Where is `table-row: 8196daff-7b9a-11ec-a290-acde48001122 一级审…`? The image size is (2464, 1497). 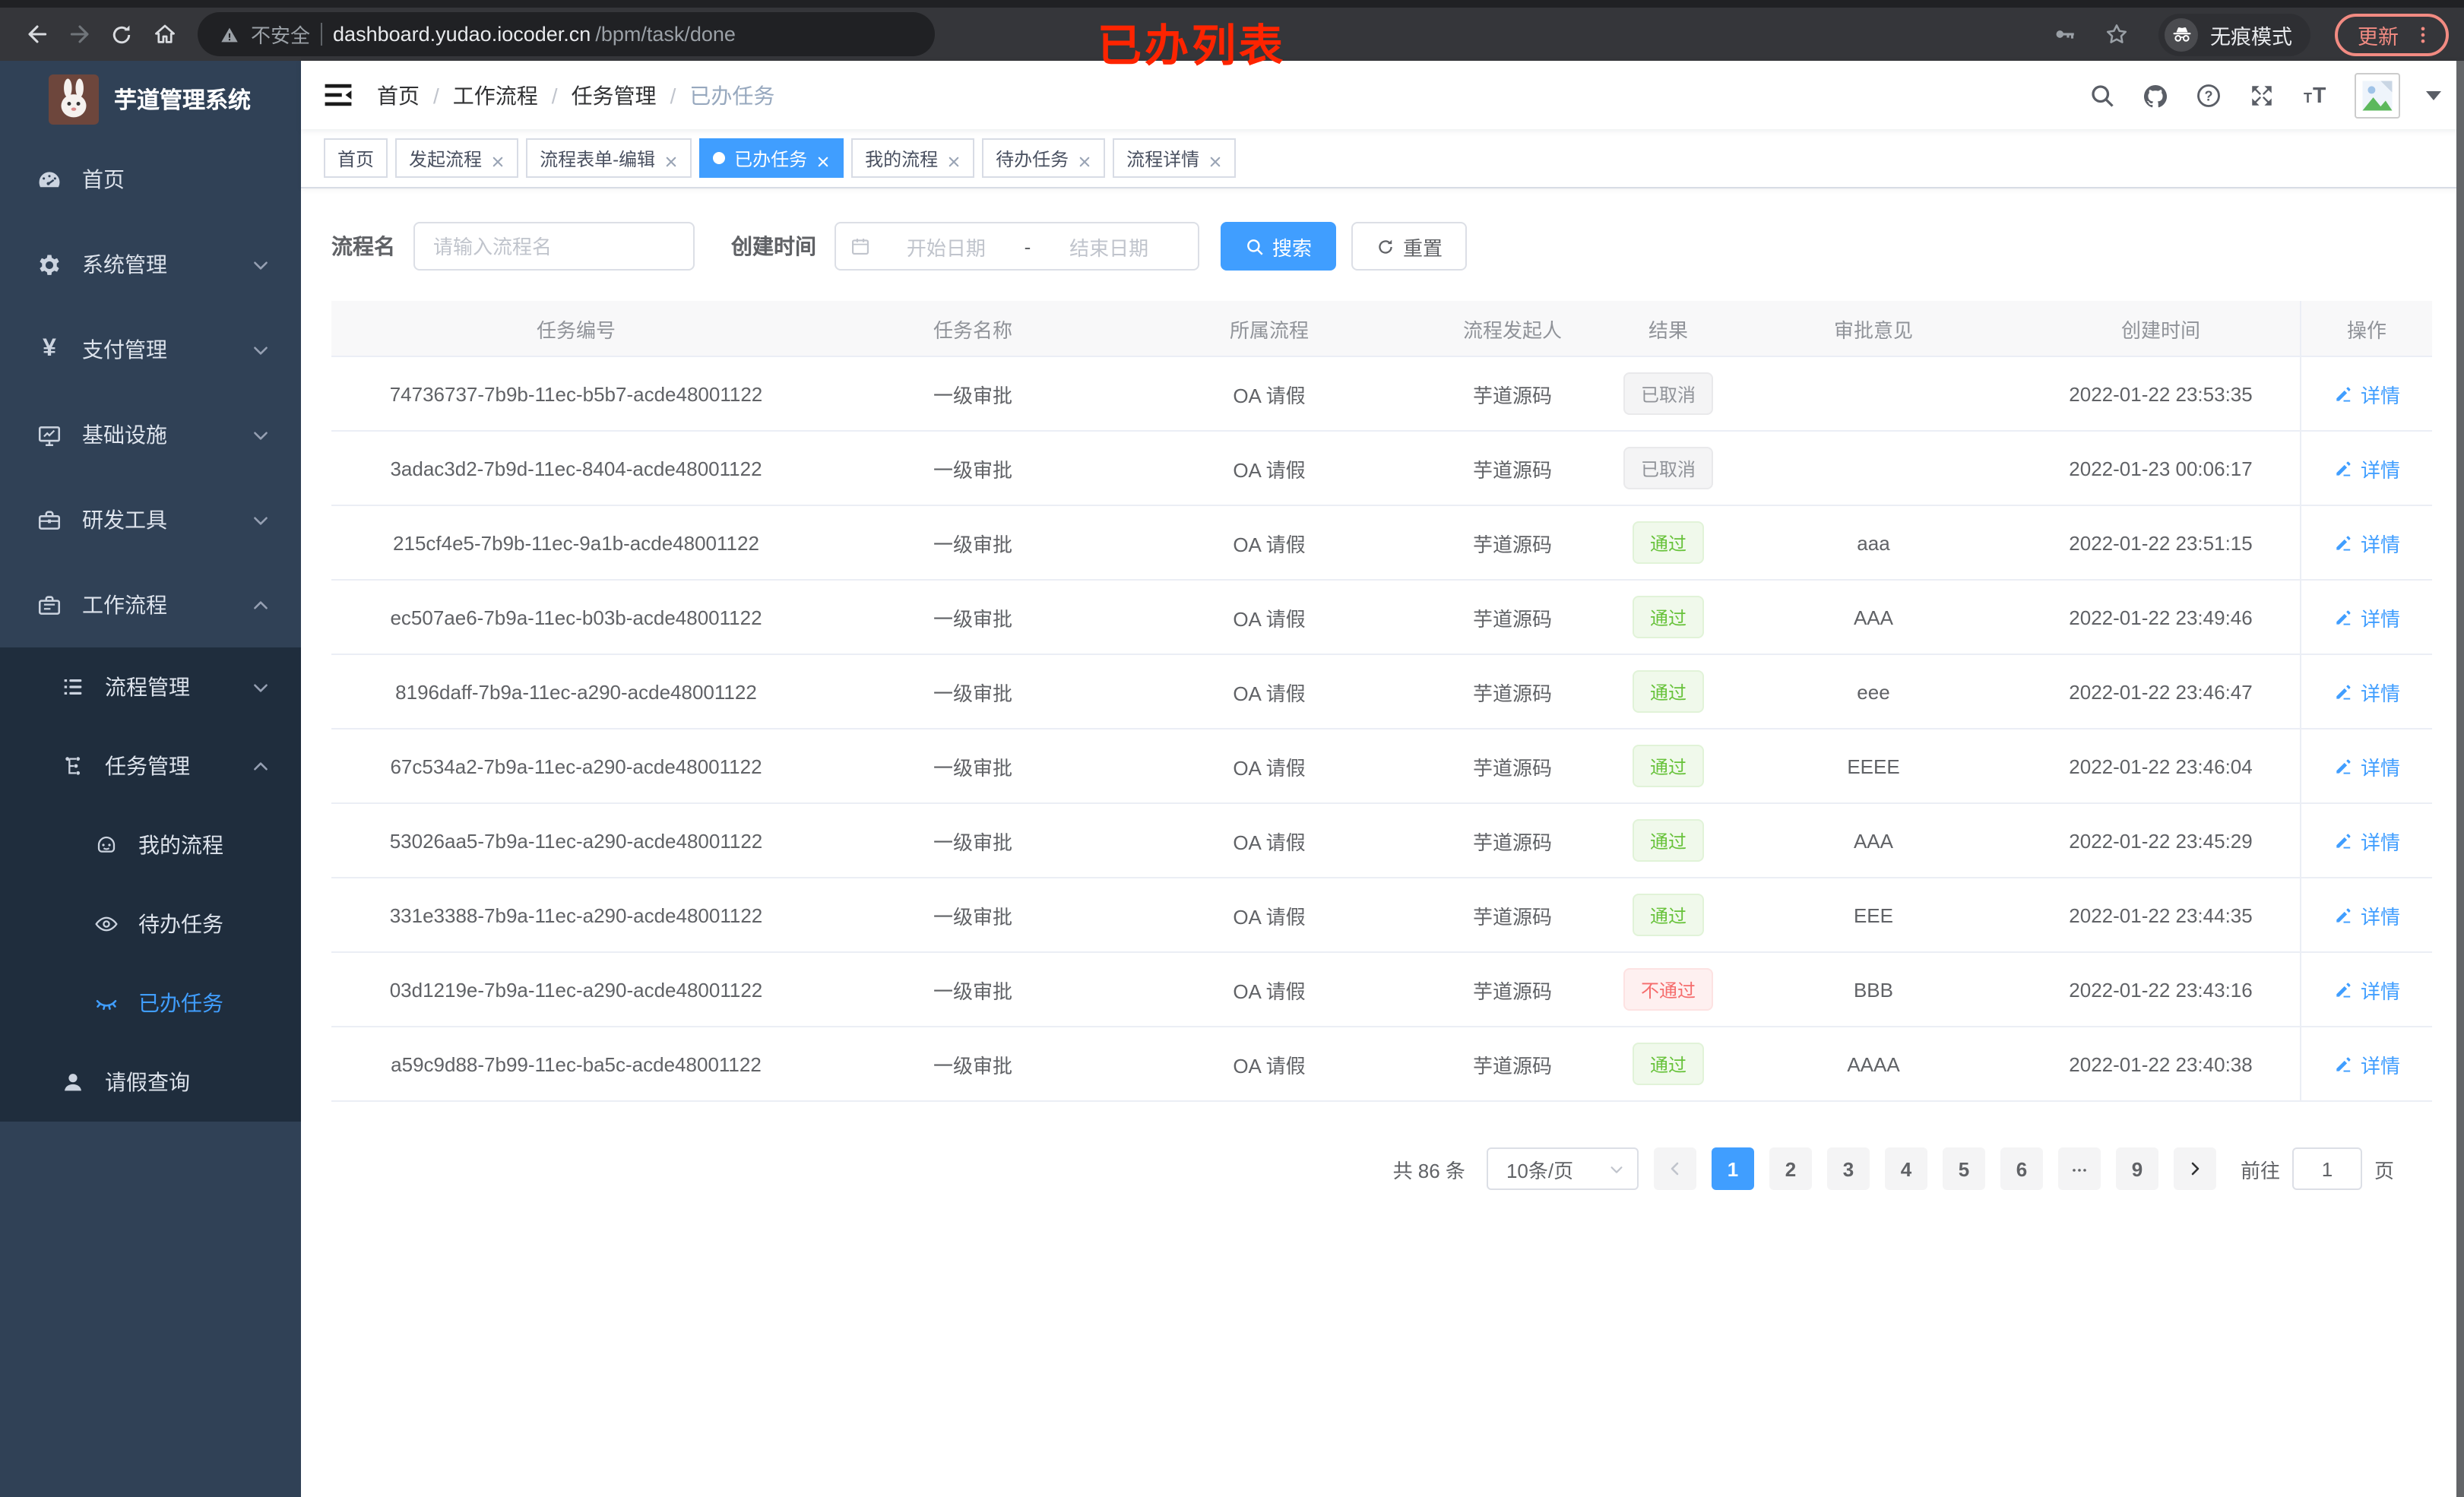
table-row: 8196daff-7b9a-11ec-a290-acde48001122 一级审… is located at coordinates (1381, 692).